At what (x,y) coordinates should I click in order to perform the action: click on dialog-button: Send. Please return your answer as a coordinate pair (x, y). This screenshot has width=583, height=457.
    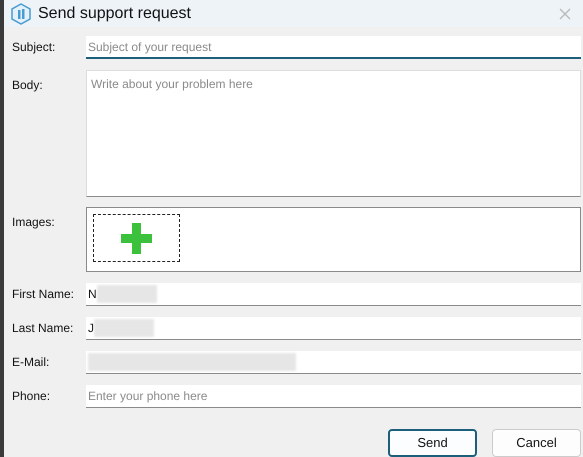
    Looking at the image, I should click on (432, 443).